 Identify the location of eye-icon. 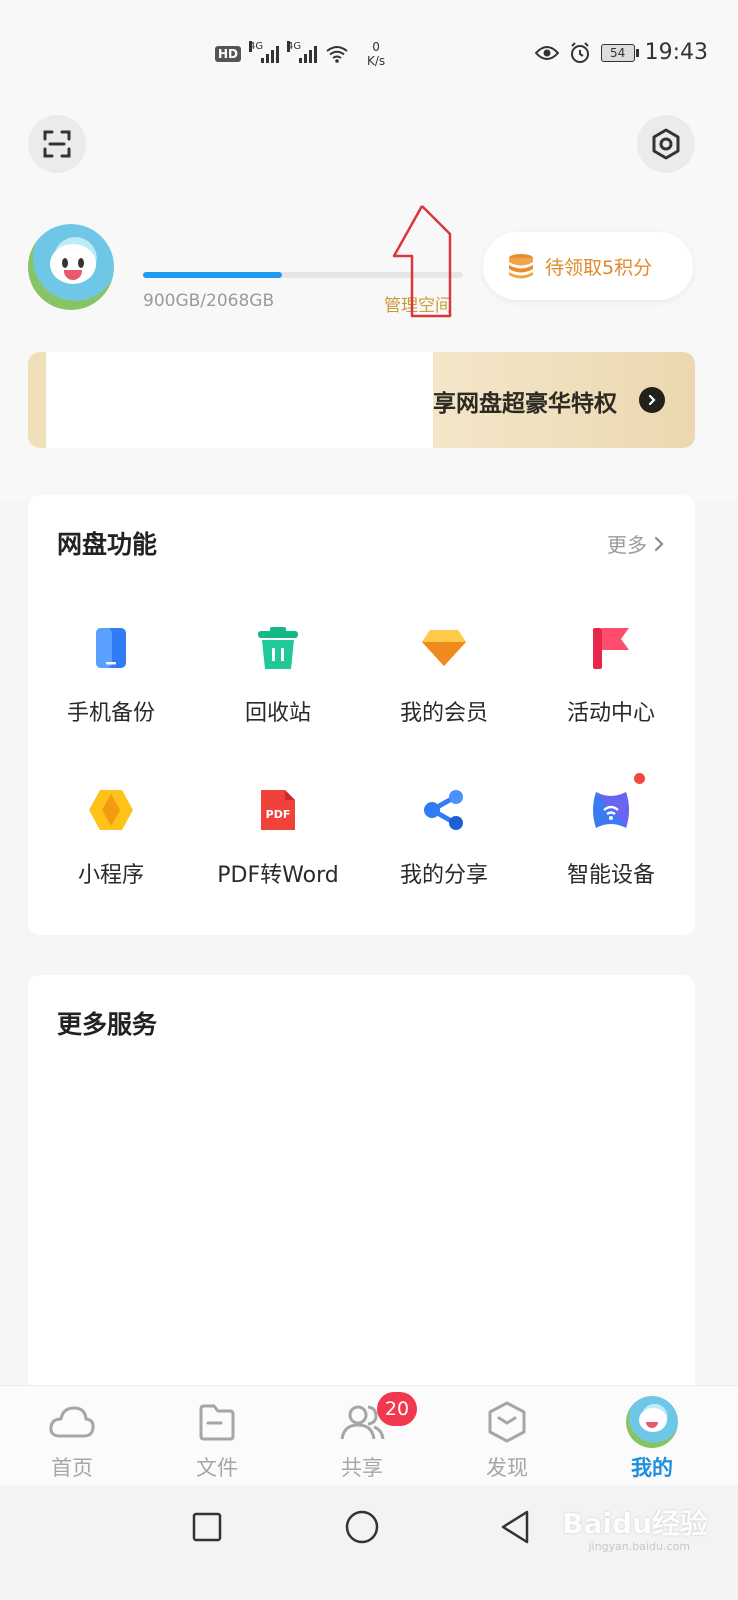
(546, 52).